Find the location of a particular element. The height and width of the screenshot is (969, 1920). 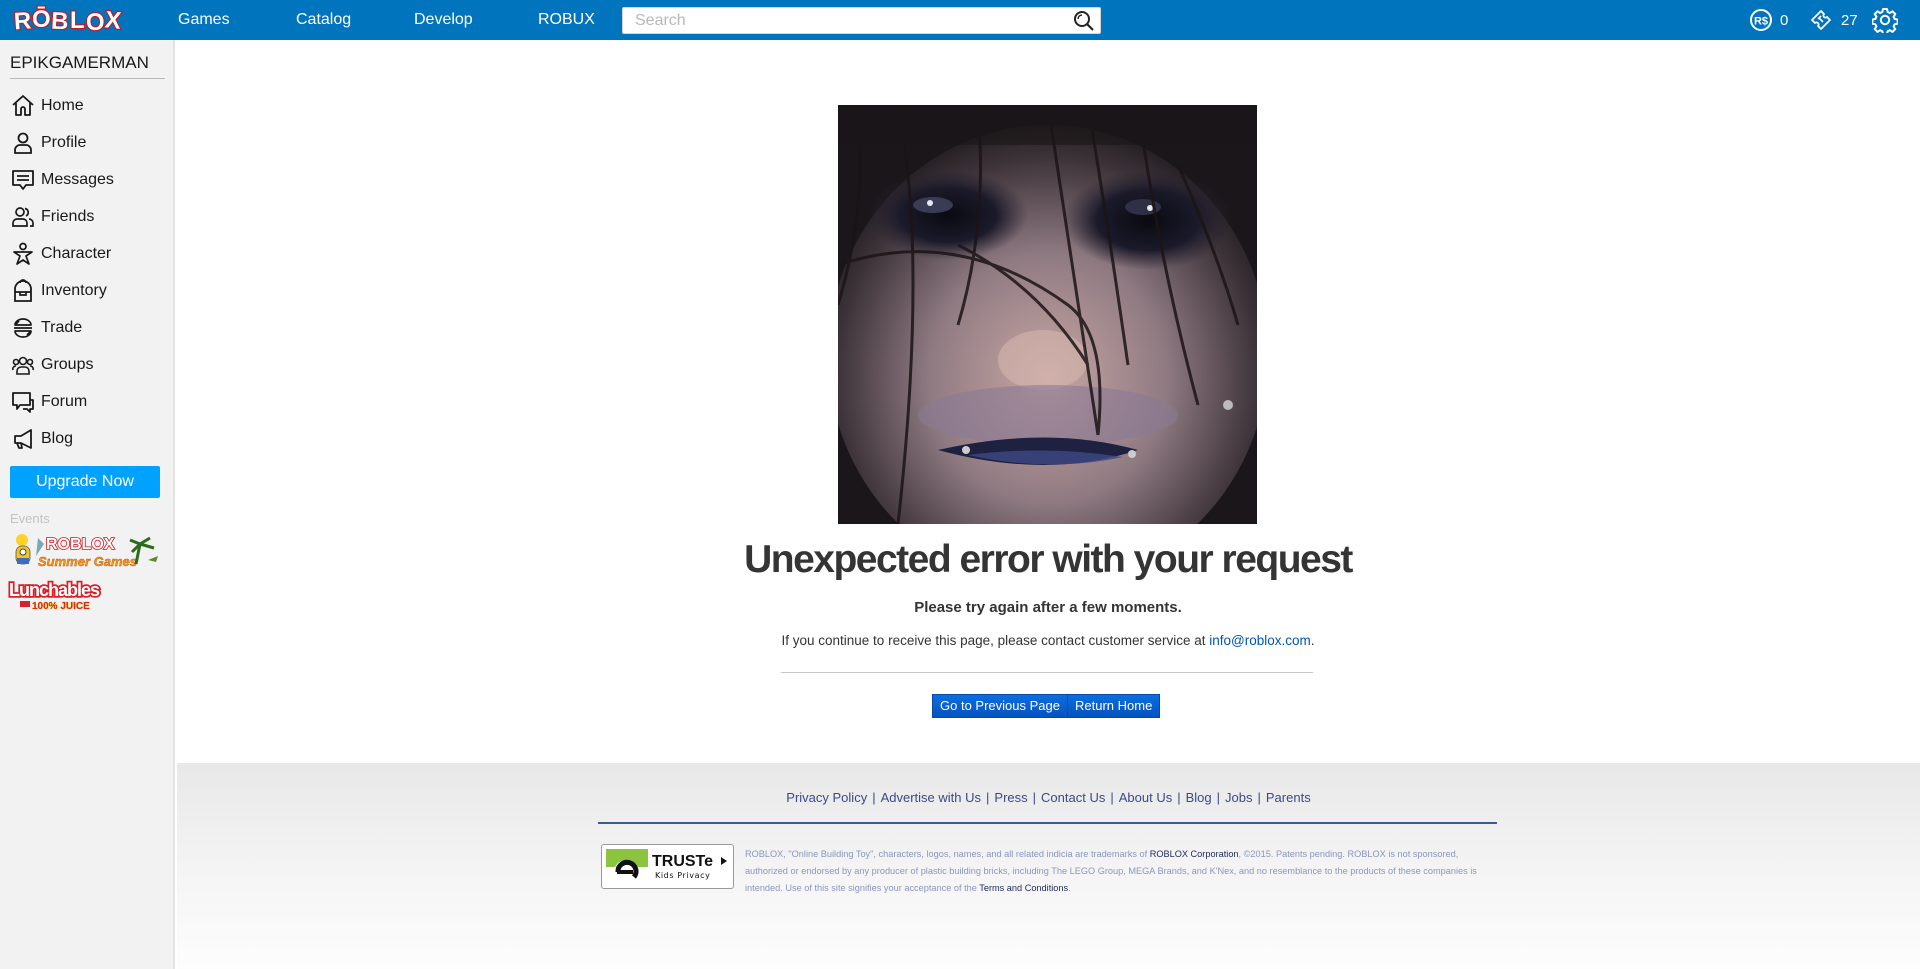

nav-robux: ROBUX is located at coordinates (566, 20).